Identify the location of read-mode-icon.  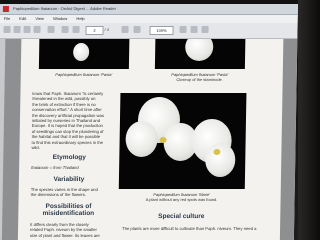
(205, 29).